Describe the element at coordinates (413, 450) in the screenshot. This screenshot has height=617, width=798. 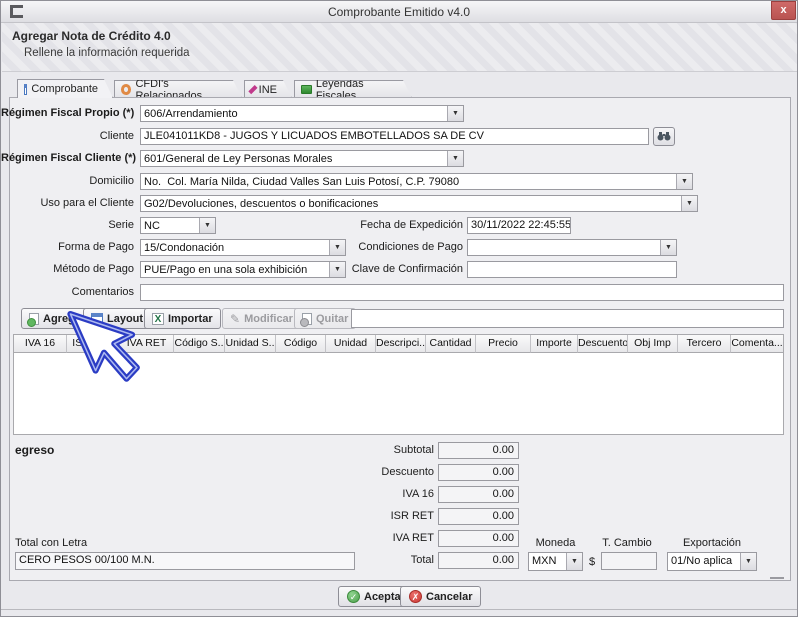
I see `subtotal-label: Subtotal` at that location.